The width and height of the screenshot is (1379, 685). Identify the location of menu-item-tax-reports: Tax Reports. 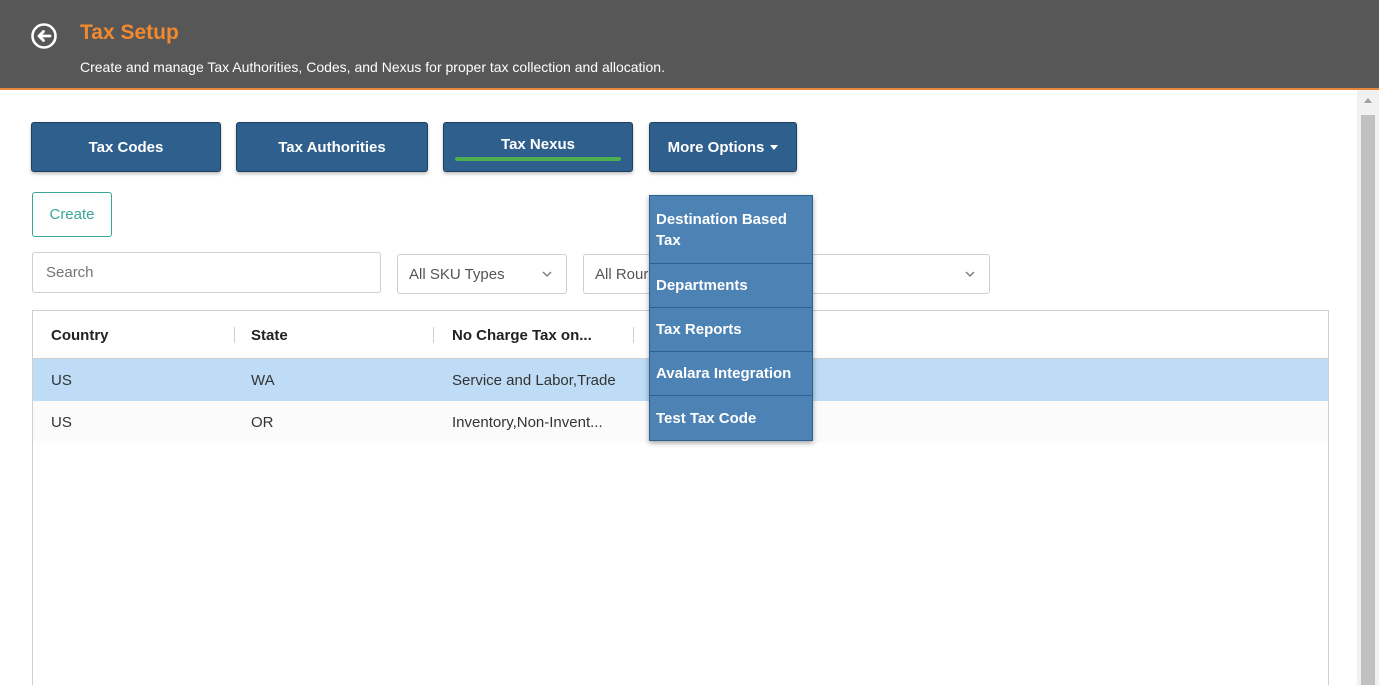
(731, 330).